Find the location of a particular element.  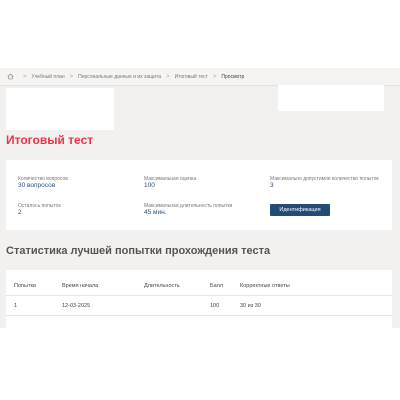

blank-panel-left is located at coordinates (60, 109).